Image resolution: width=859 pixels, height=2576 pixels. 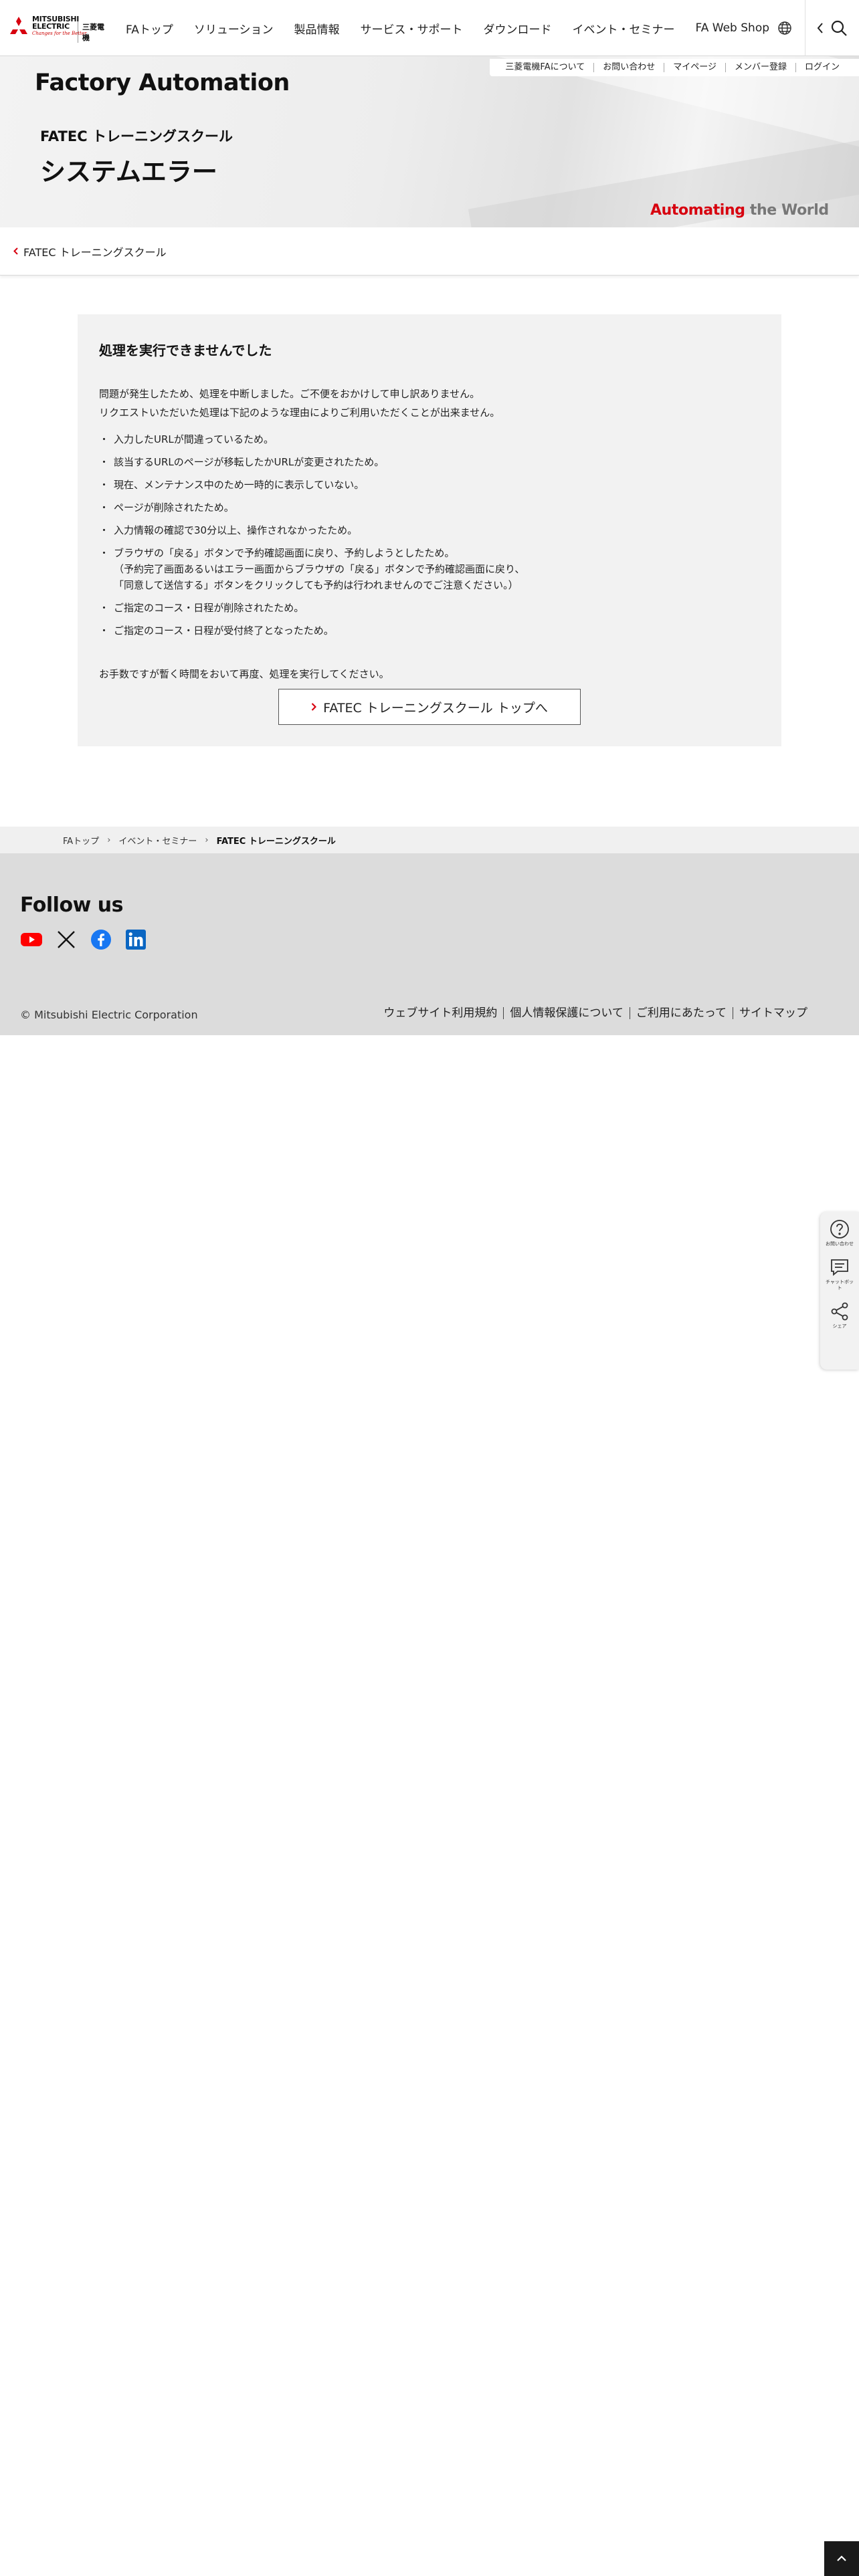 I want to click on footer-link-usage: ご利用にあたって, so click(x=681, y=1013).